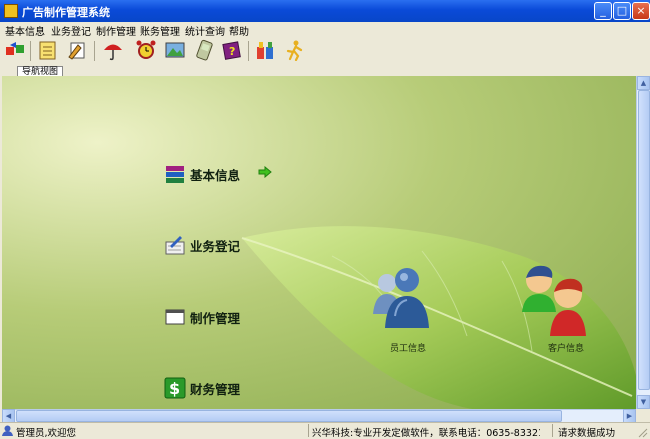  What do you see at coordinates (113, 50) in the screenshot?
I see `umbrella-icon` at bounding box center [113, 50].